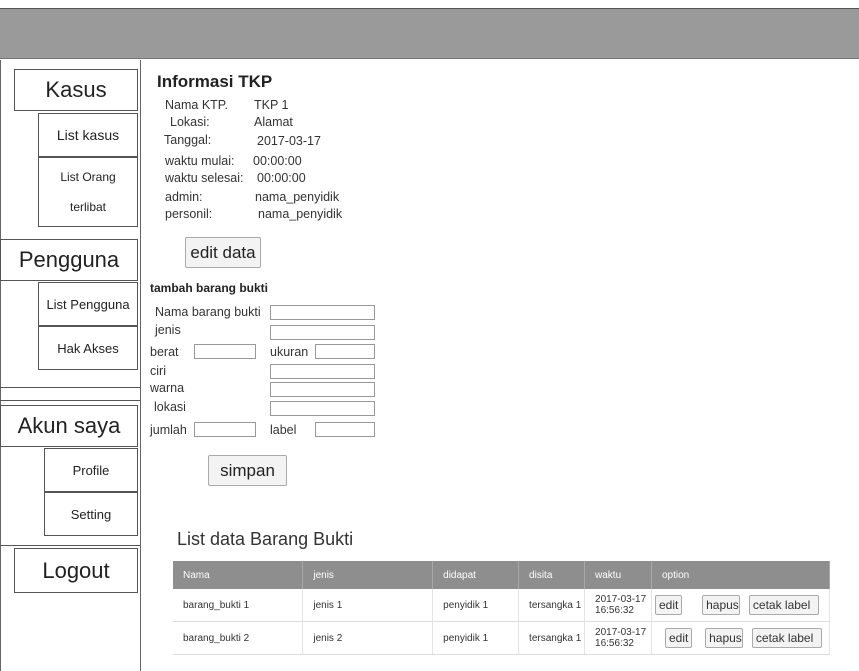  What do you see at coordinates (88, 207) in the screenshot?
I see `sidebar-item-label-2: terlibat` at bounding box center [88, 207].